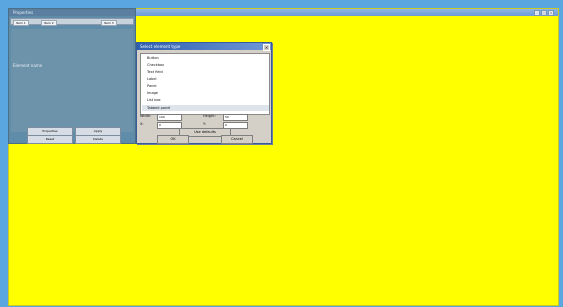  Describe the element at coordinates (153, 58) in the screenshot. I see `list-item: Button` at that location.